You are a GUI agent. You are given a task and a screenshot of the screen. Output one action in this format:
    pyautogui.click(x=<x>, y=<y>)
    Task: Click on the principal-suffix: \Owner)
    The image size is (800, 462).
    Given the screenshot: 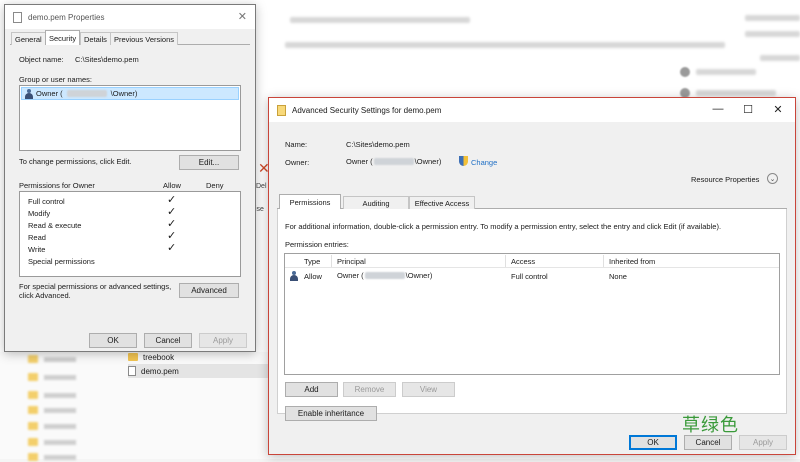 What is the action you would take?
    pyautogui.click(x=419, y=275)
    